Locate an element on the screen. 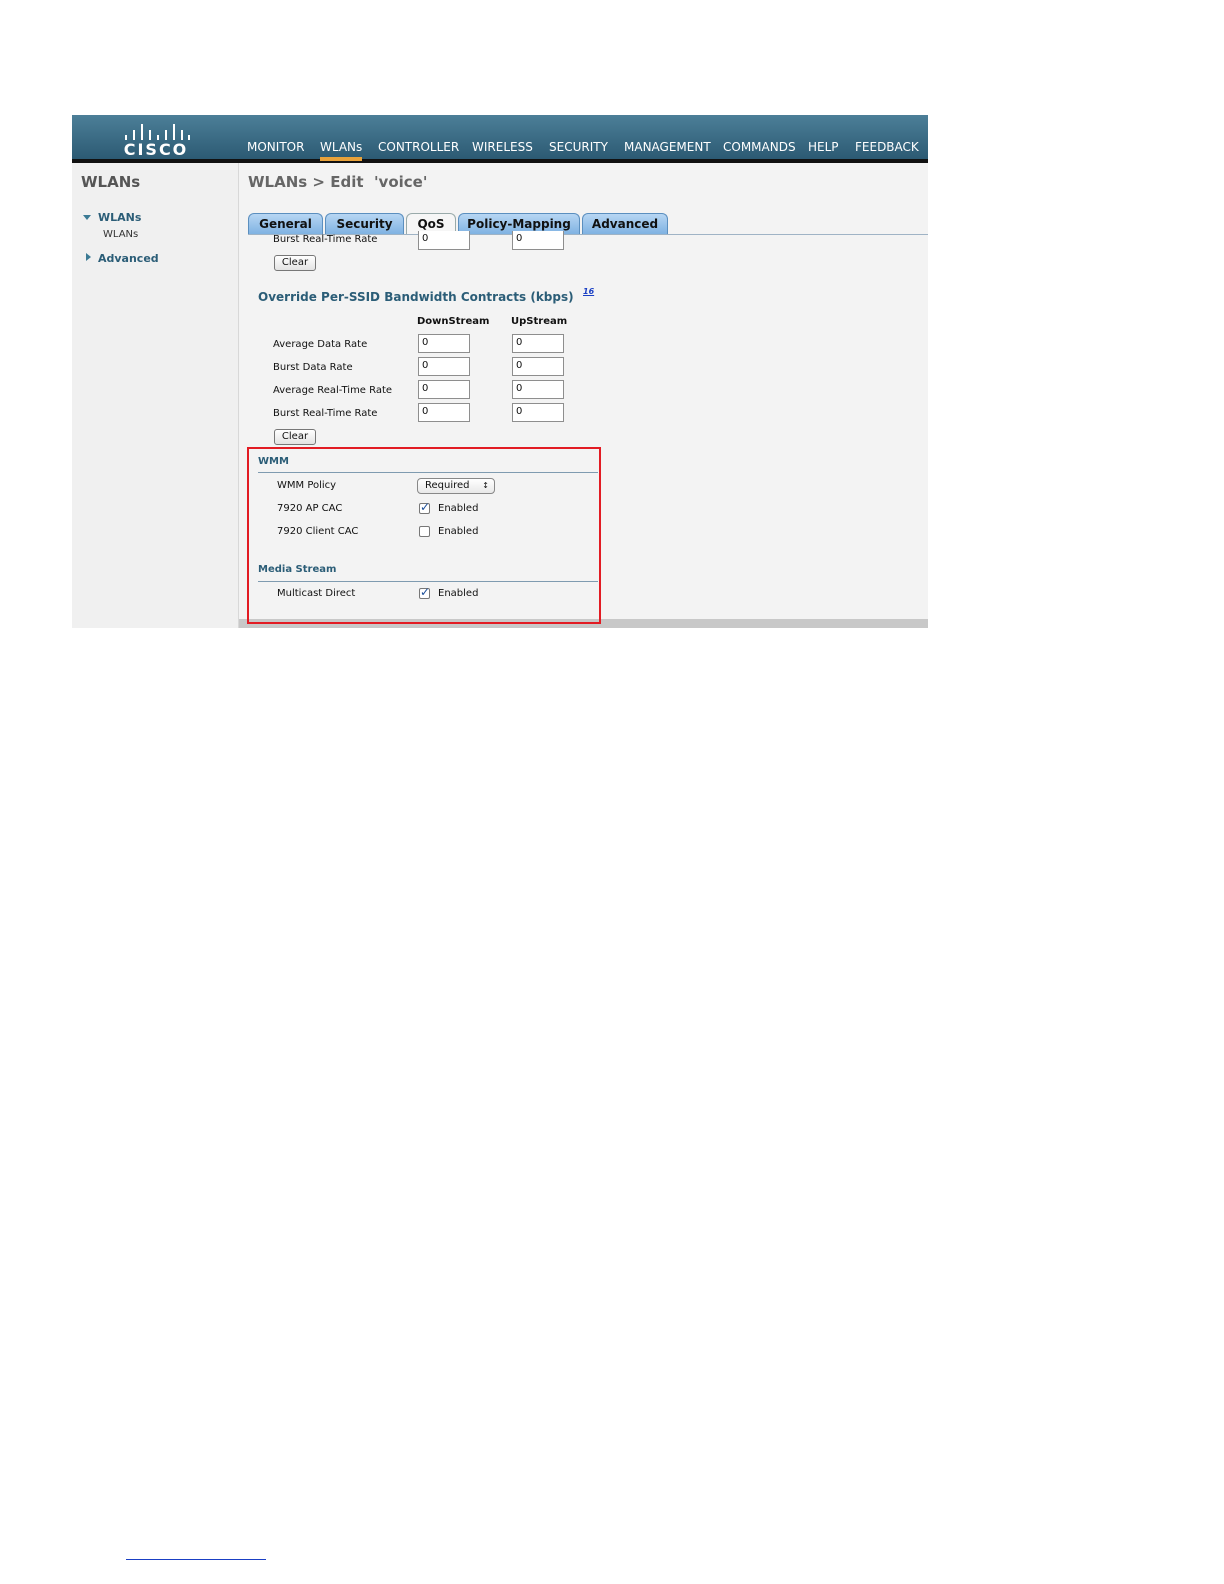  tab-security: Security is located at coordinates (364, 223).